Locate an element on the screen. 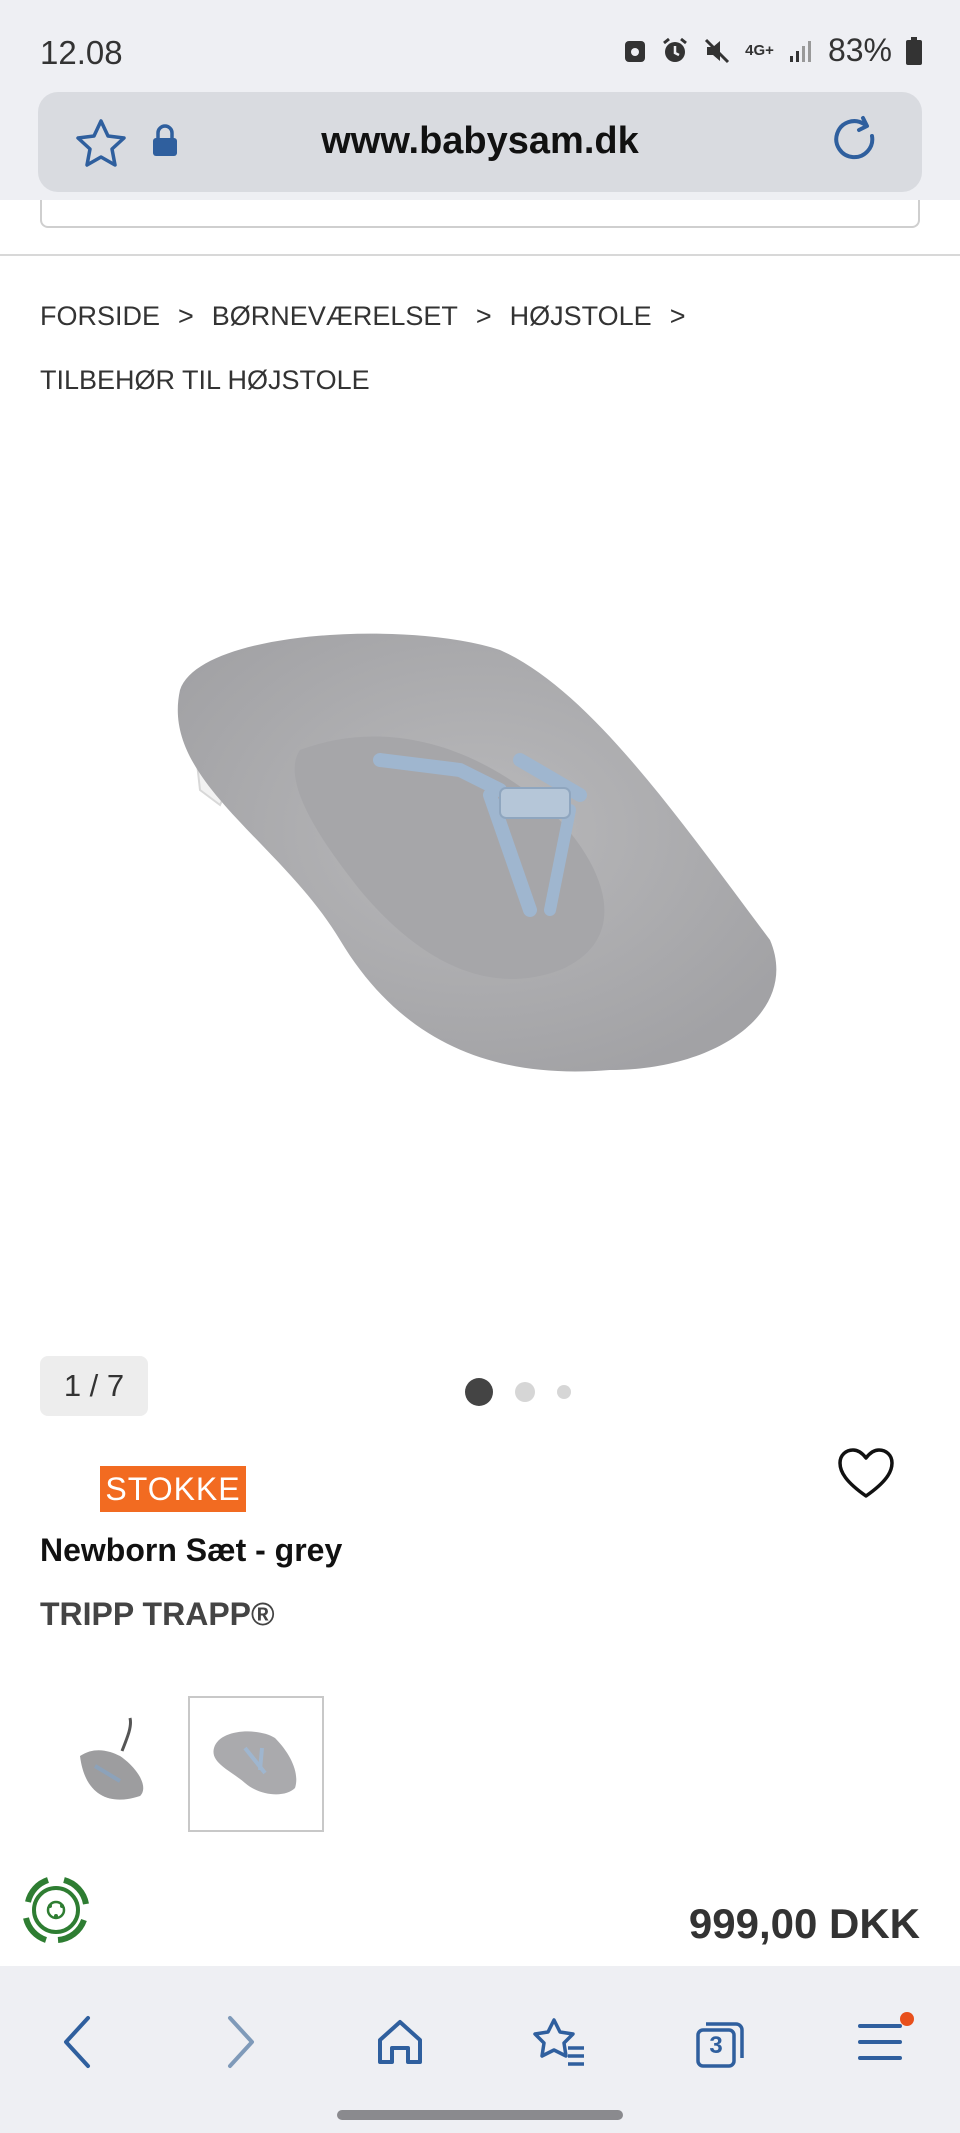 This screenshot has width=960, height=2133. url-text: www.babysam.dk is located at coordinates (480, 141).